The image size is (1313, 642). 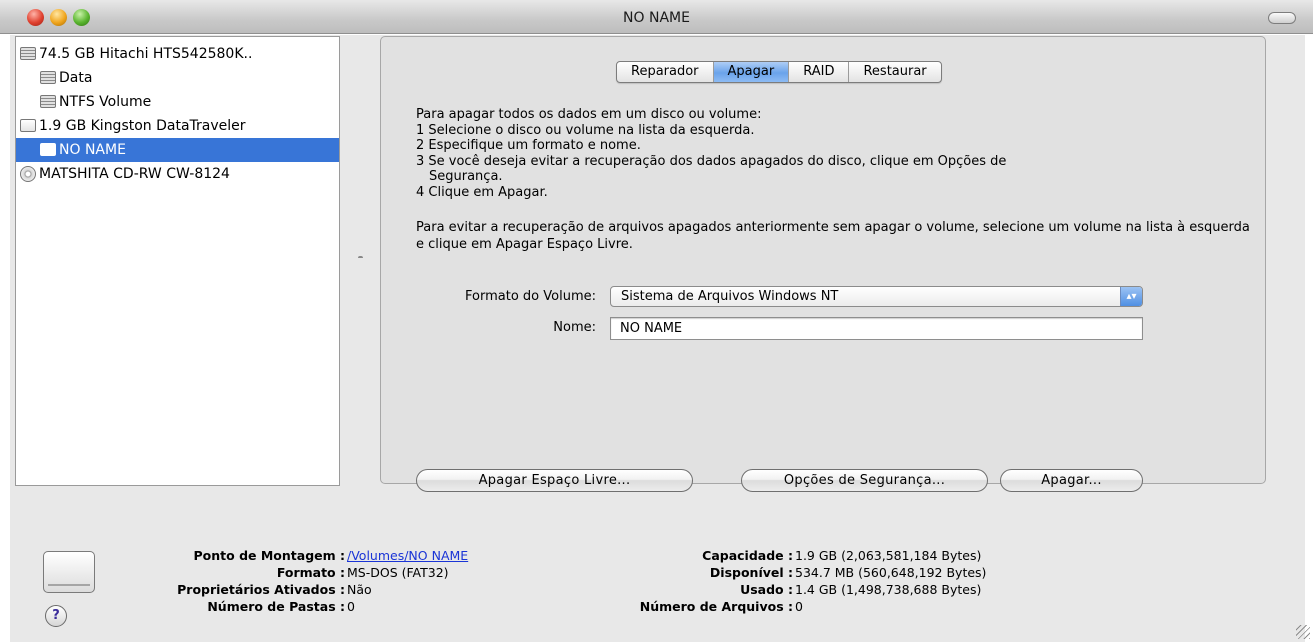 What do you see at coordinates (747, 555) in the screenshot?
I see `capacity-key: Capacidade :` at bounding box center [747, 555].